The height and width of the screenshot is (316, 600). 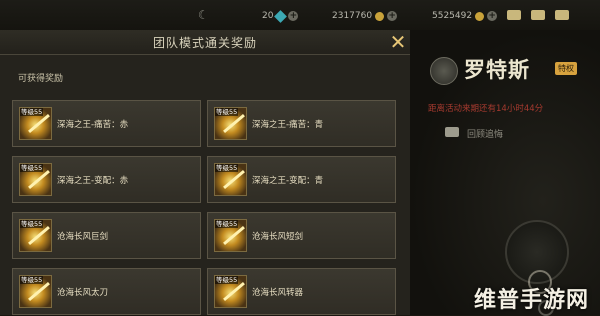 I want to click on add-crystal-button: +, so click(x=293, y=16).